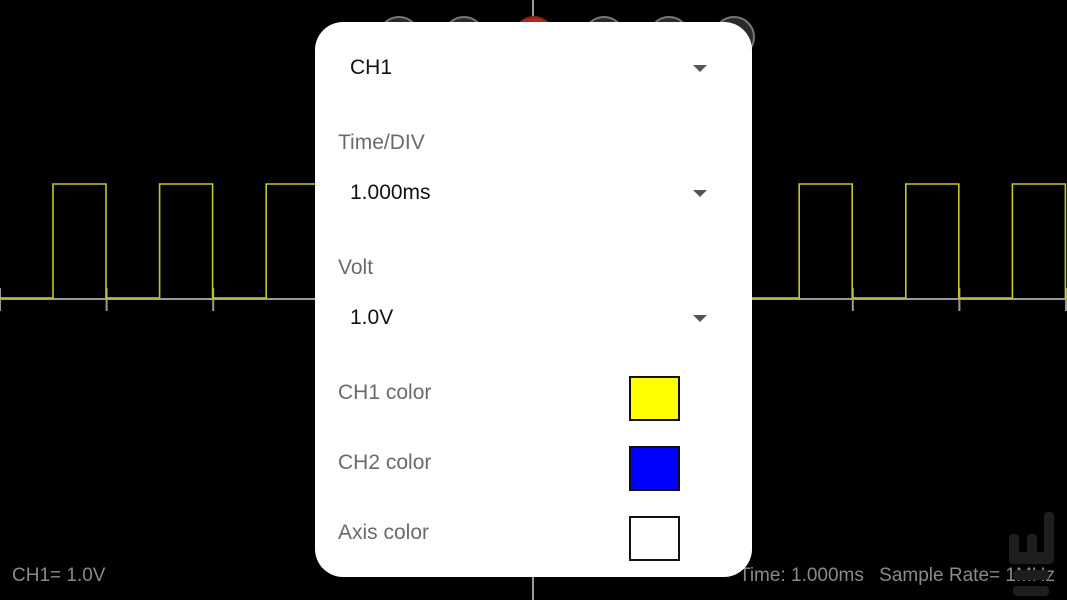 This screenshot has width=1067, height=600. I want to click on time-div-label: Time/DIV, so click(381, 142).